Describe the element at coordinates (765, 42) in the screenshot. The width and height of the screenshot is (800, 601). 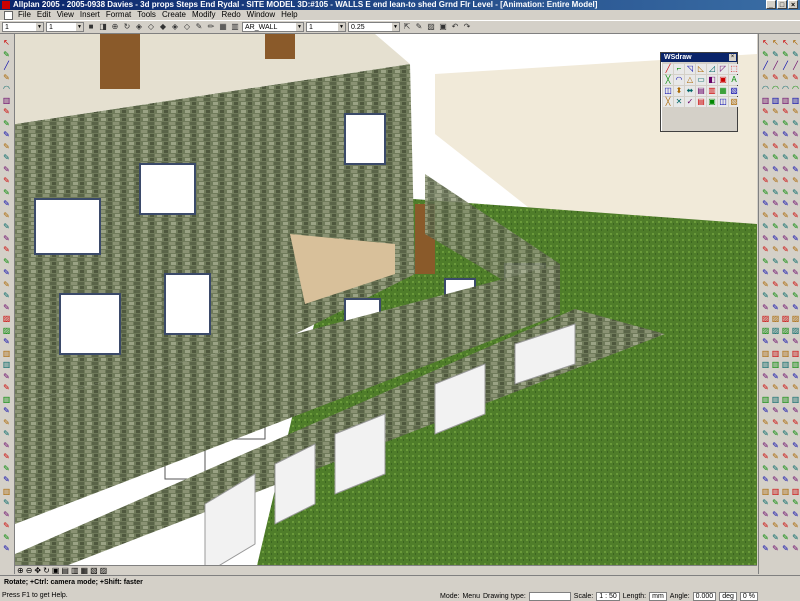
I see `pointer-icon: ↖` at that location.